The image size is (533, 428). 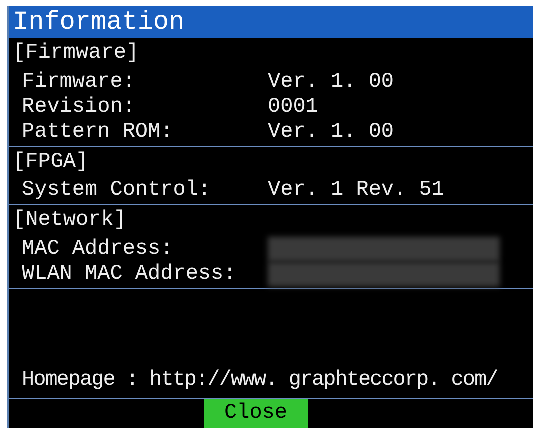 I want to click on field-label: Pattern ROM:, so click(x=98, y=132).